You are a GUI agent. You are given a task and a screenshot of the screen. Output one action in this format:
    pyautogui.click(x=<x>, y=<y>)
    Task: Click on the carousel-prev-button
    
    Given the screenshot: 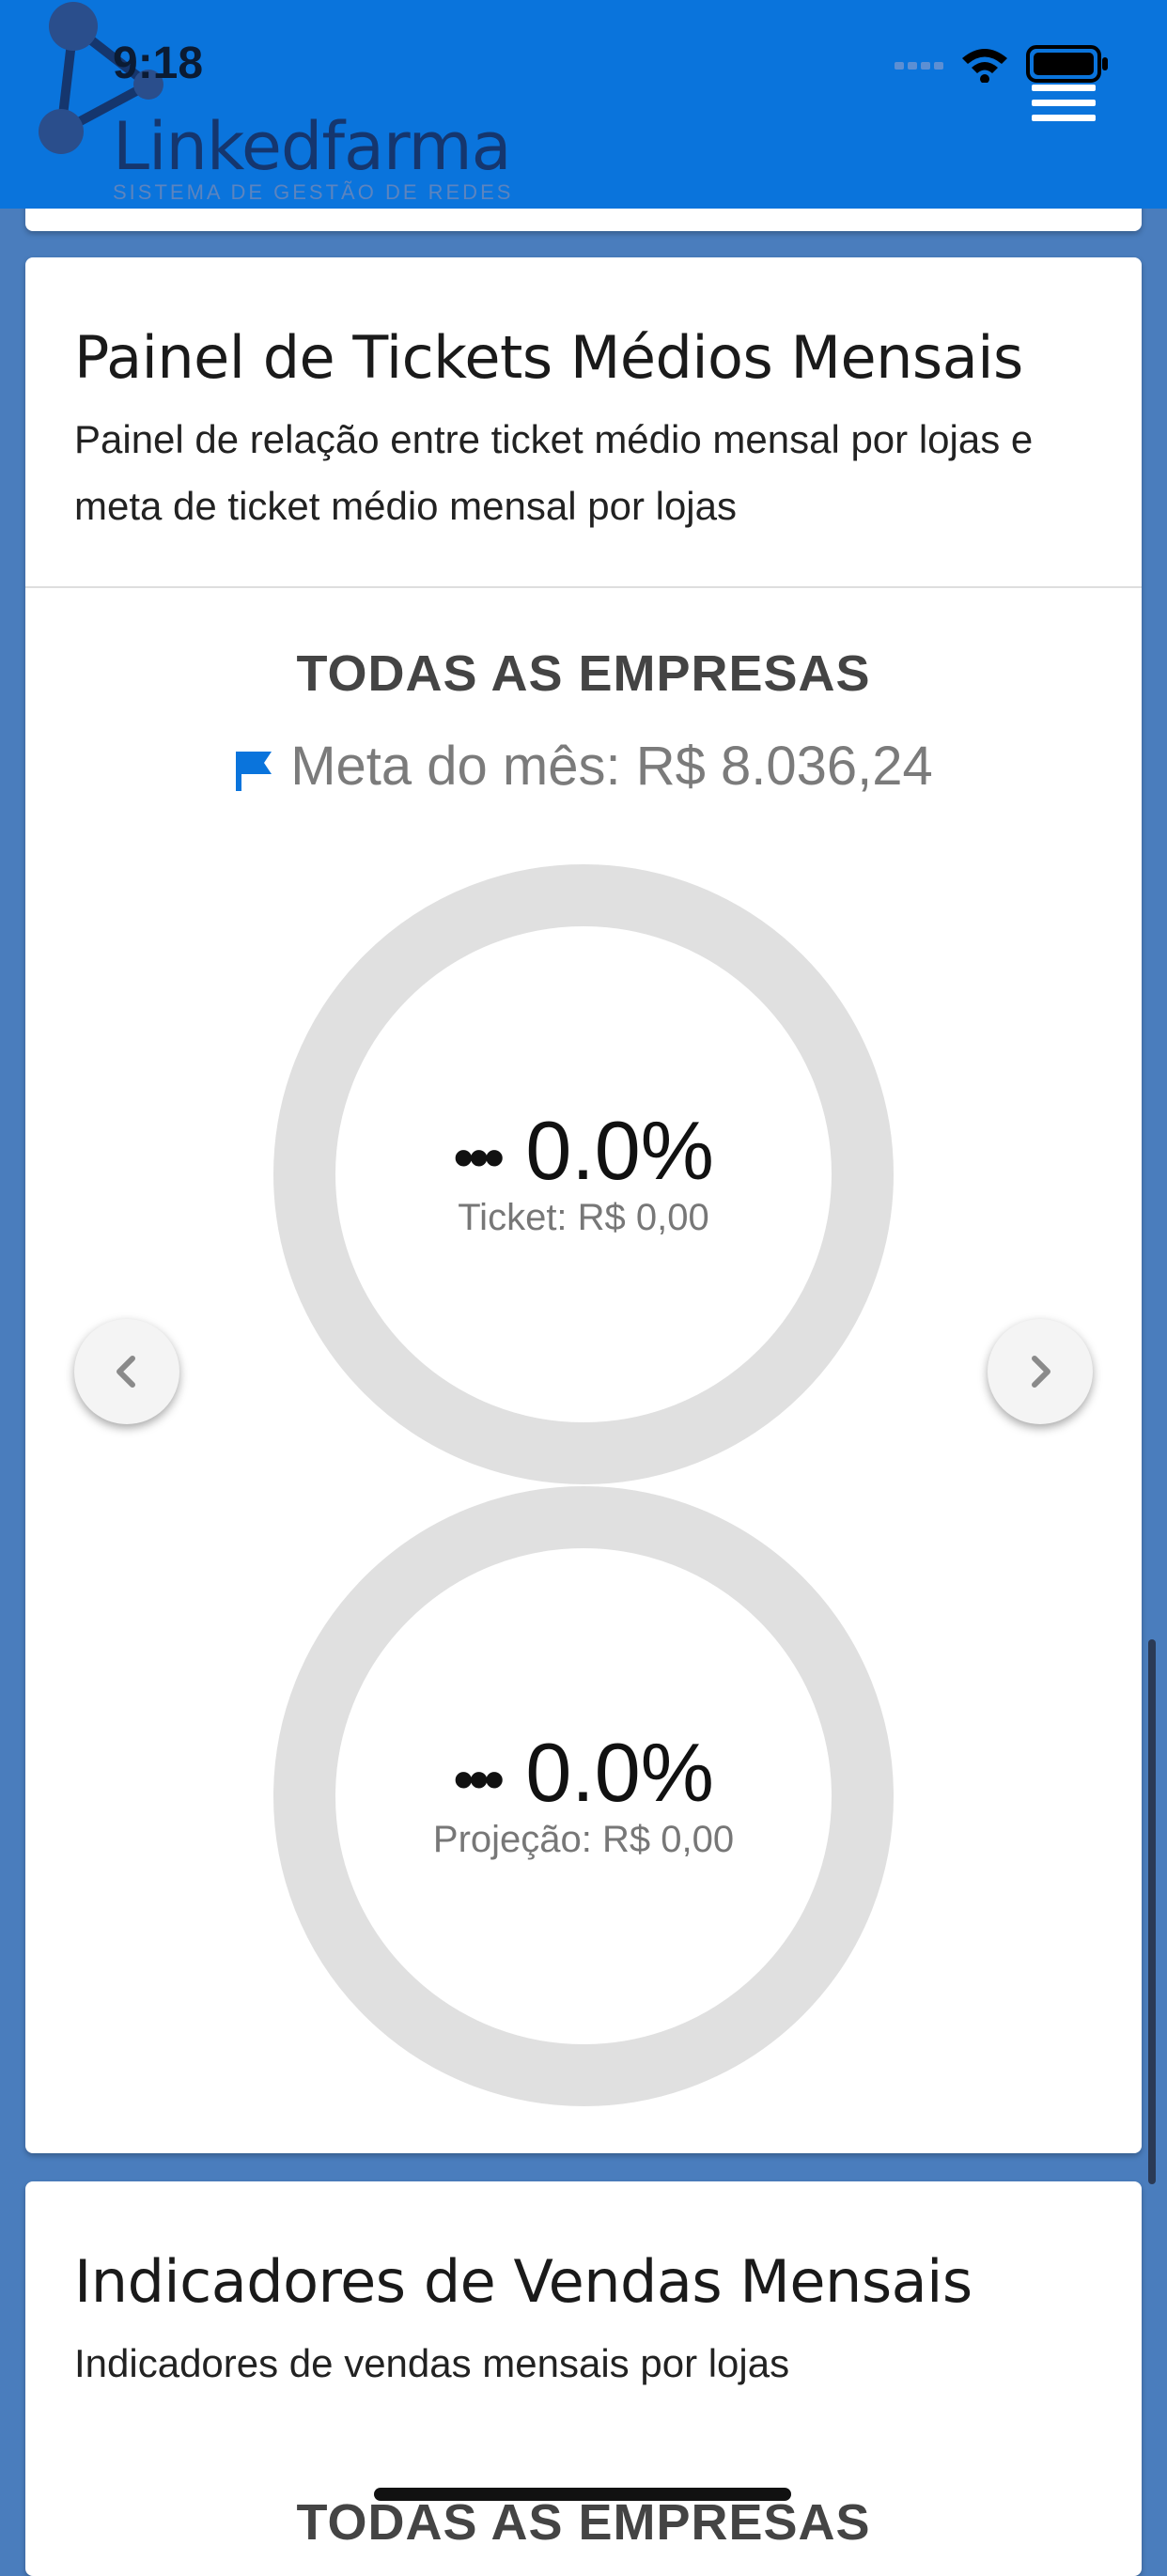 What is the action you would take?
    pyautogui.click(x=127, y=1371)
    